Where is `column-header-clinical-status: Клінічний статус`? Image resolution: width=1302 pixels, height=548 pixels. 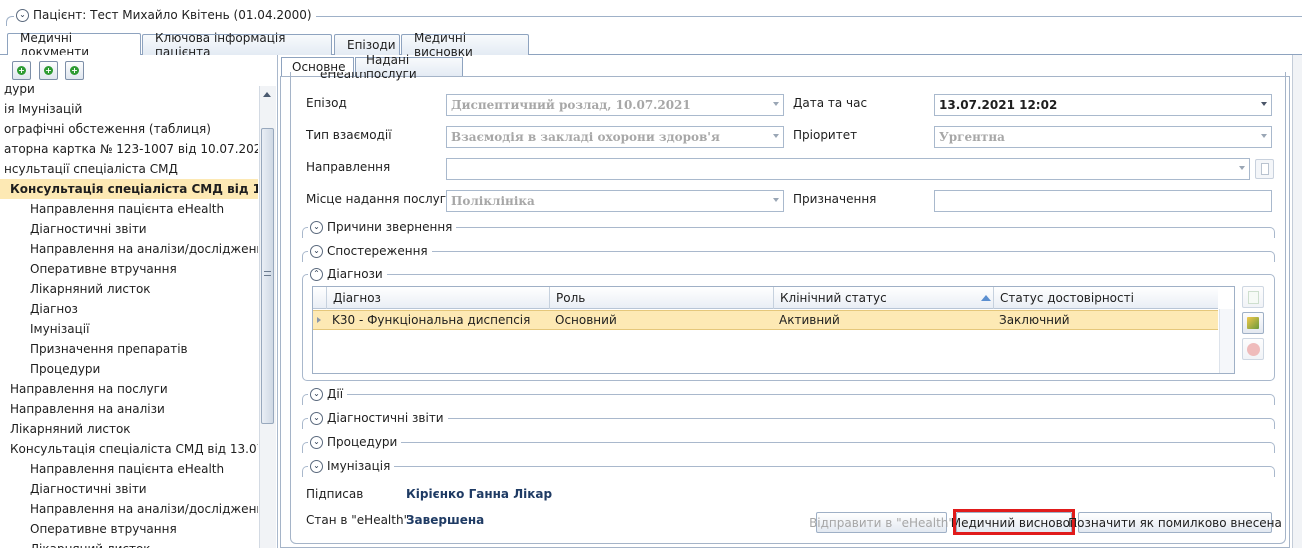
column-header-clinical-status: Клінічний статус is located at coordinates (883, 298).